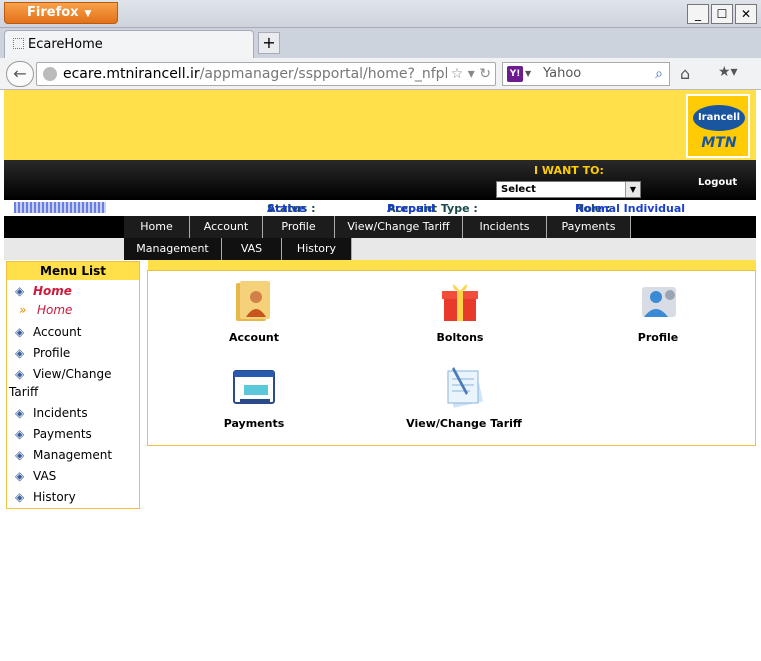 Image resolution: width=761 pixels, height=661 pixels. I want to click on irancell-mtn-logo: Irancell MTN, so click(718, 126).